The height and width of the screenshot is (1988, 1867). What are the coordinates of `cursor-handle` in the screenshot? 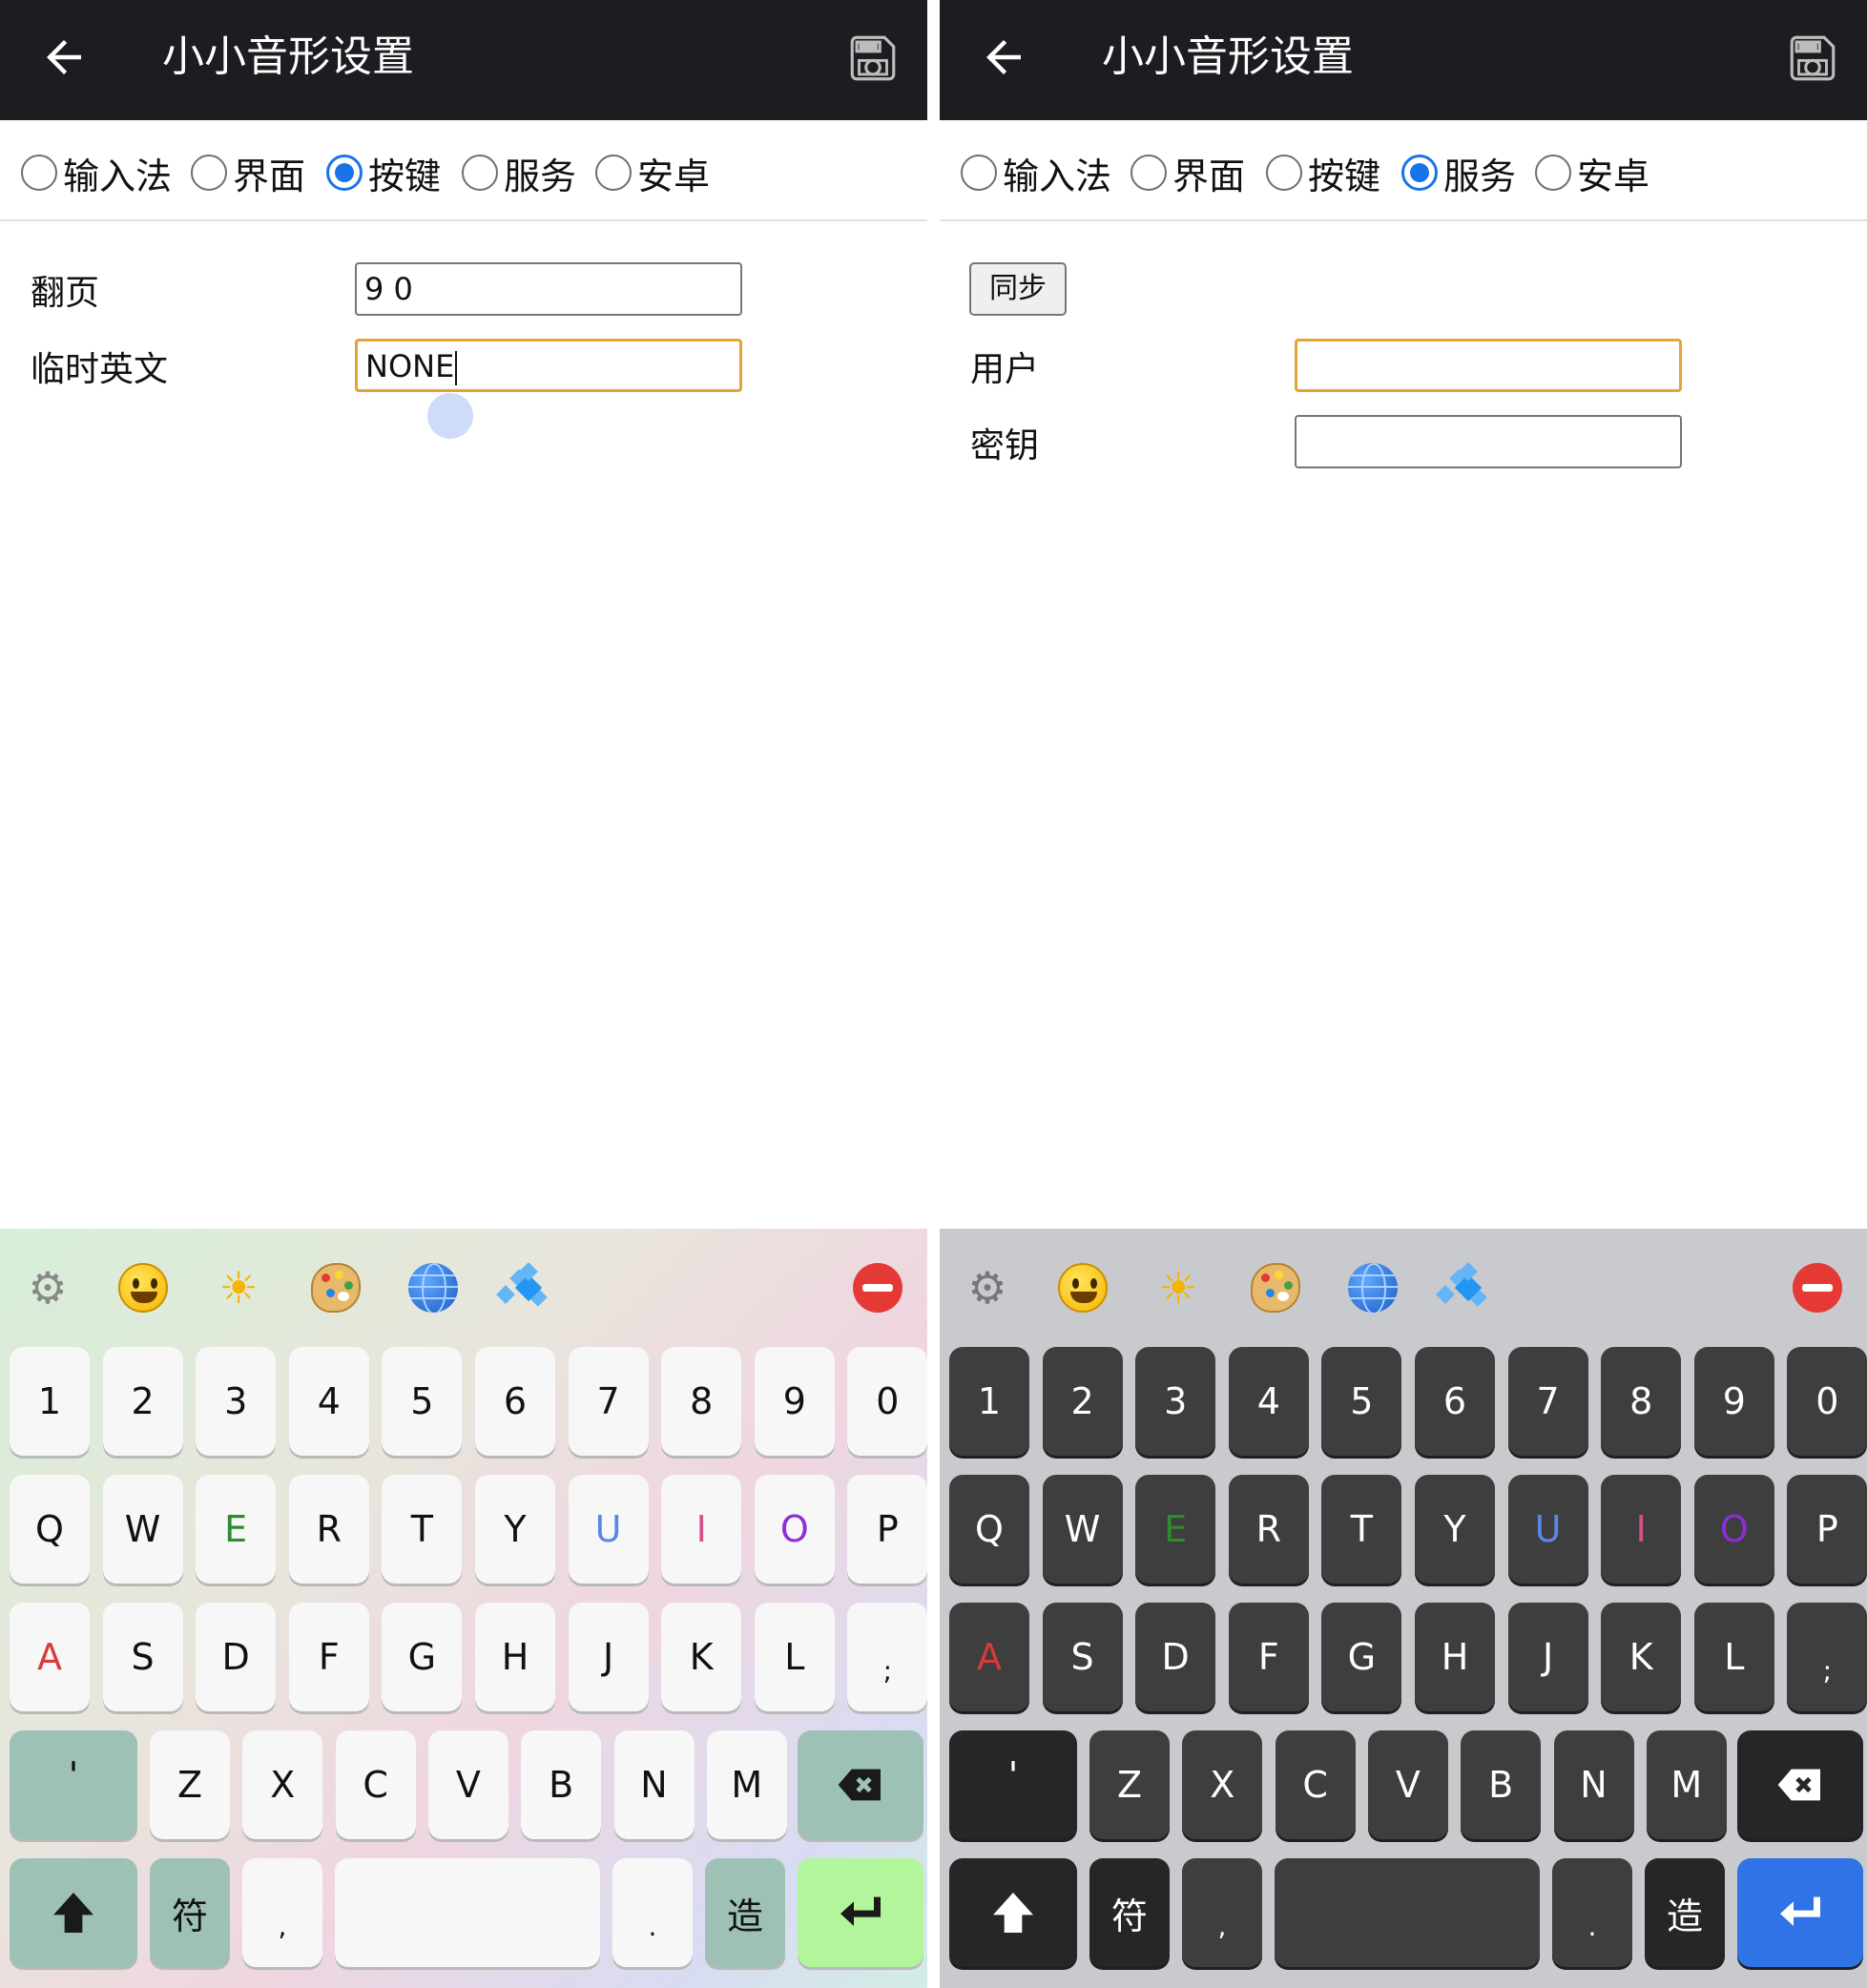 It's located at (450, 416).